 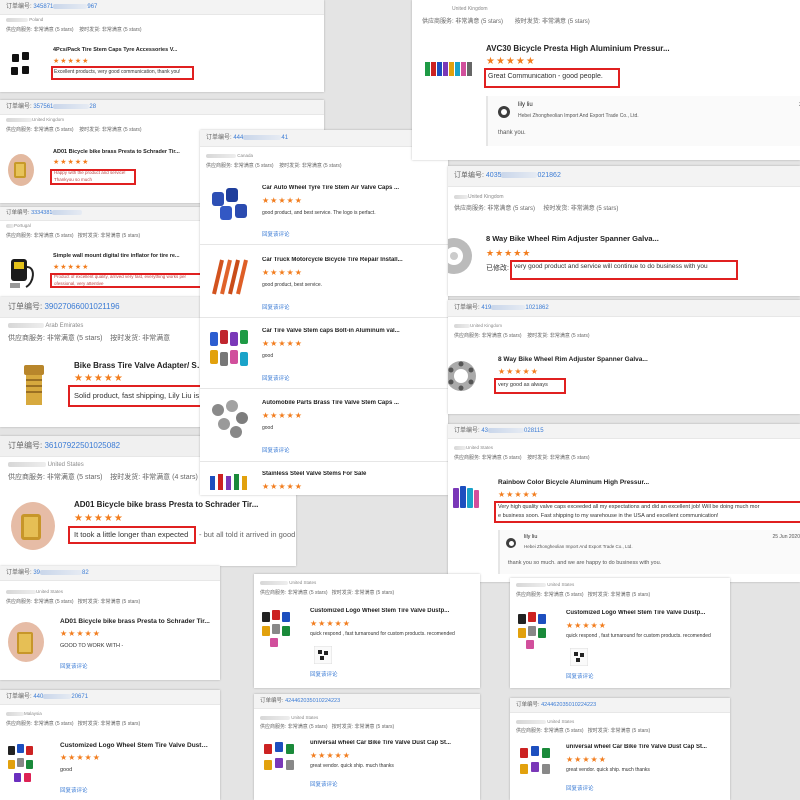 I want to click on order-header: 订单编号: 3334381, so click(x=100, y=214).